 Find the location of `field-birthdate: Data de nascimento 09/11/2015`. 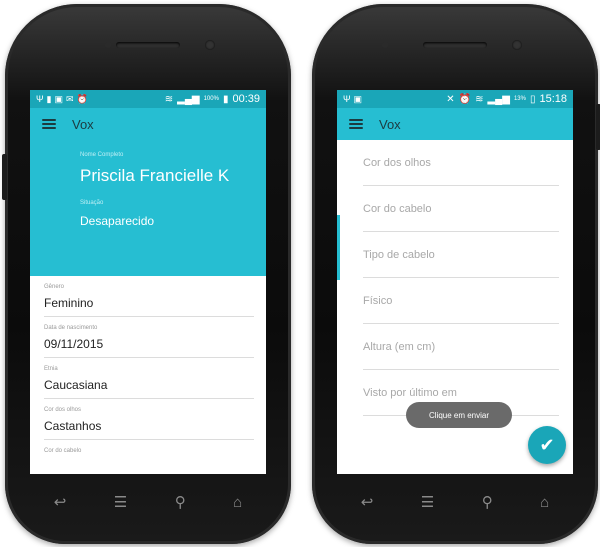

field-birthdate: Data de nascimento 09/11/2015 is located at coordinates (142, 337).